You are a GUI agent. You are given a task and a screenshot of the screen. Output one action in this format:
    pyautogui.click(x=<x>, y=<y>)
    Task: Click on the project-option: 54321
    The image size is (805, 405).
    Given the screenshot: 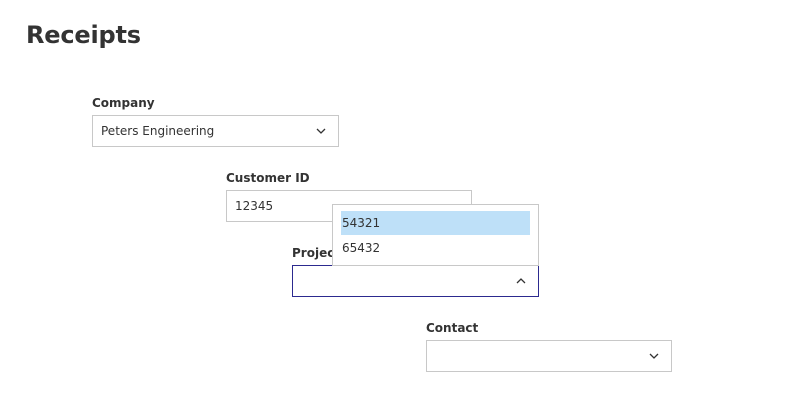 What is the action you would take?
    pyautogui.click(x=435, y=223)
    